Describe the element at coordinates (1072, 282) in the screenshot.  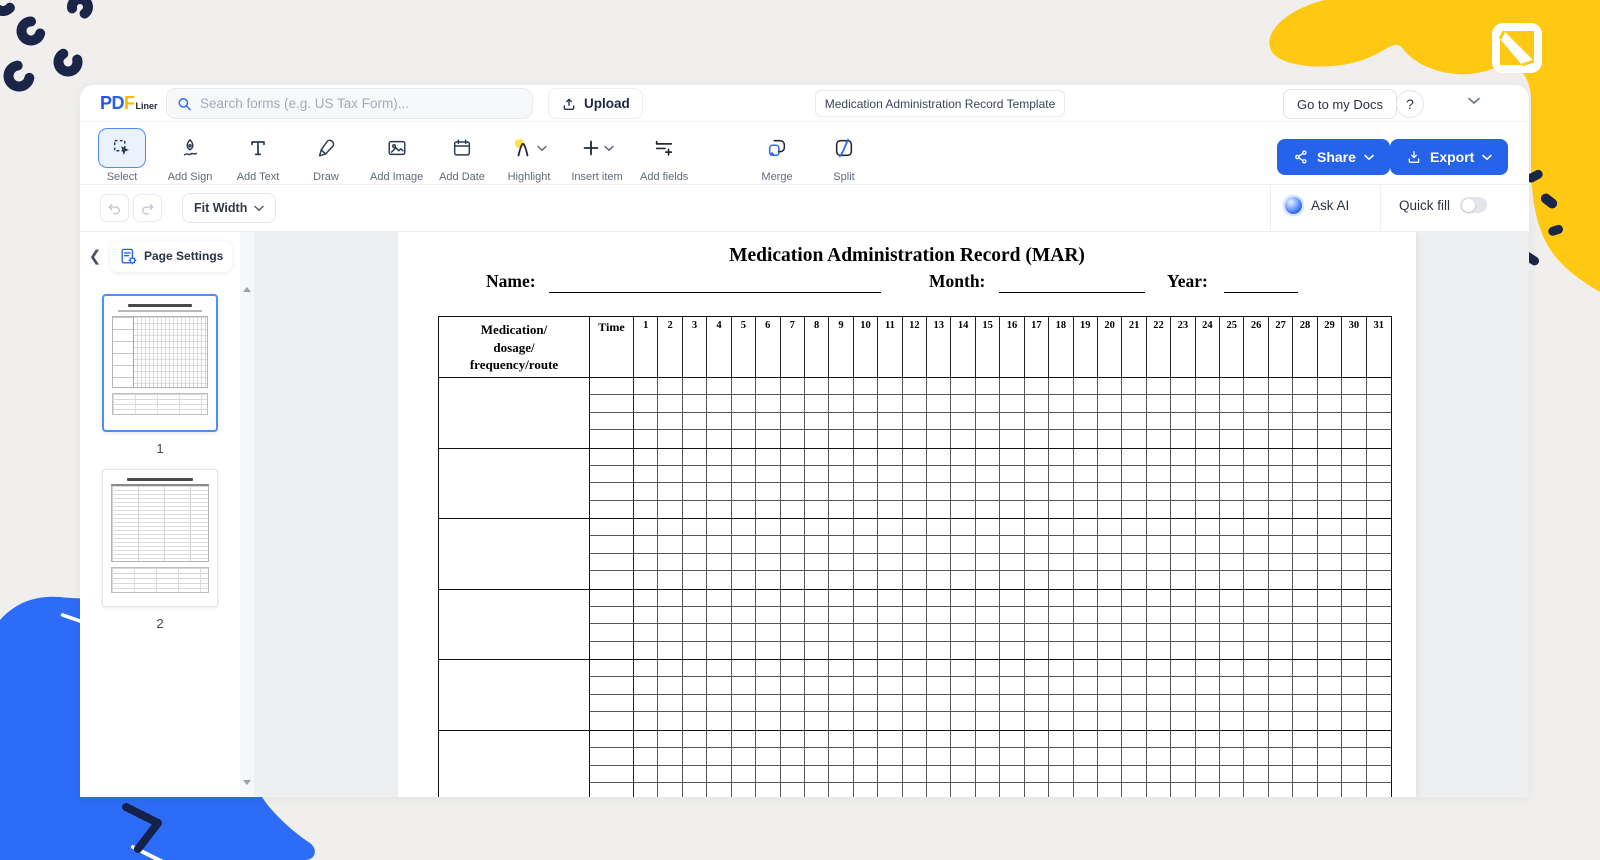
I see `month-field-line` at that location.